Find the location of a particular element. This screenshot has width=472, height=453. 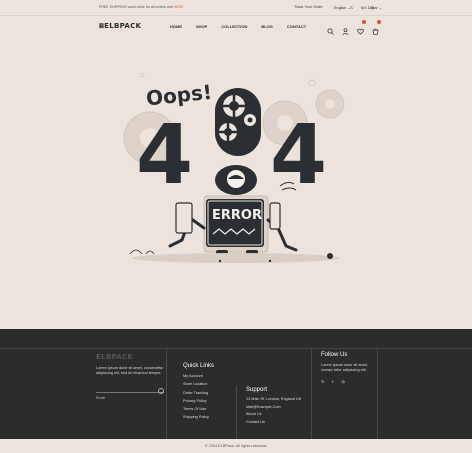

track-order-link: Track Your Order is located at coordinates (308, 7).